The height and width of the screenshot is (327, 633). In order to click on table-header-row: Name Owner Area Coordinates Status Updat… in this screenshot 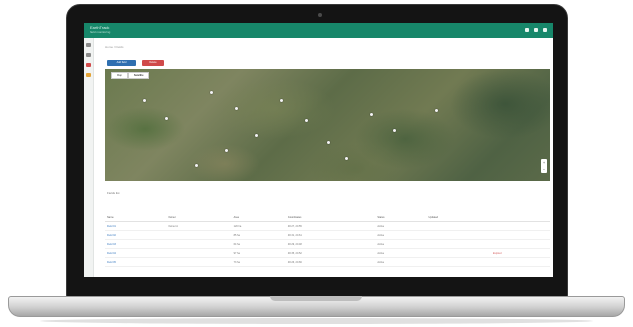, I will do `click(327, 217)`.